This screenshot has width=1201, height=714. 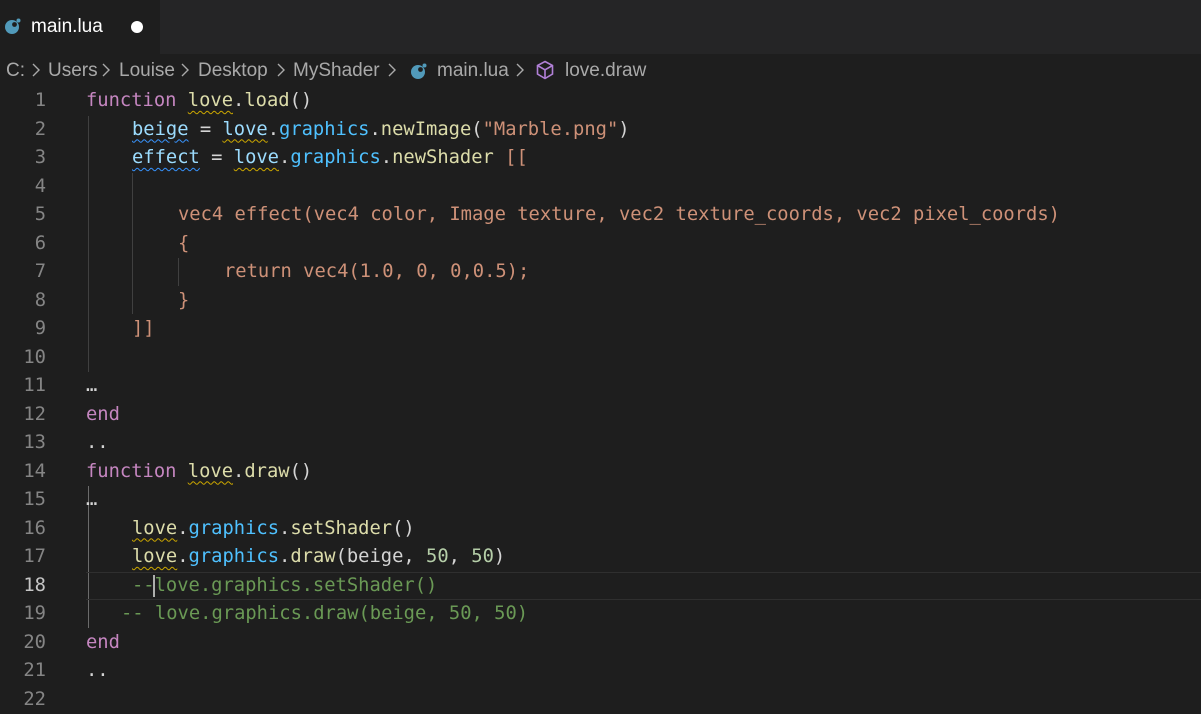 I want to click on code-text: ]], so click(x=143, y=328).